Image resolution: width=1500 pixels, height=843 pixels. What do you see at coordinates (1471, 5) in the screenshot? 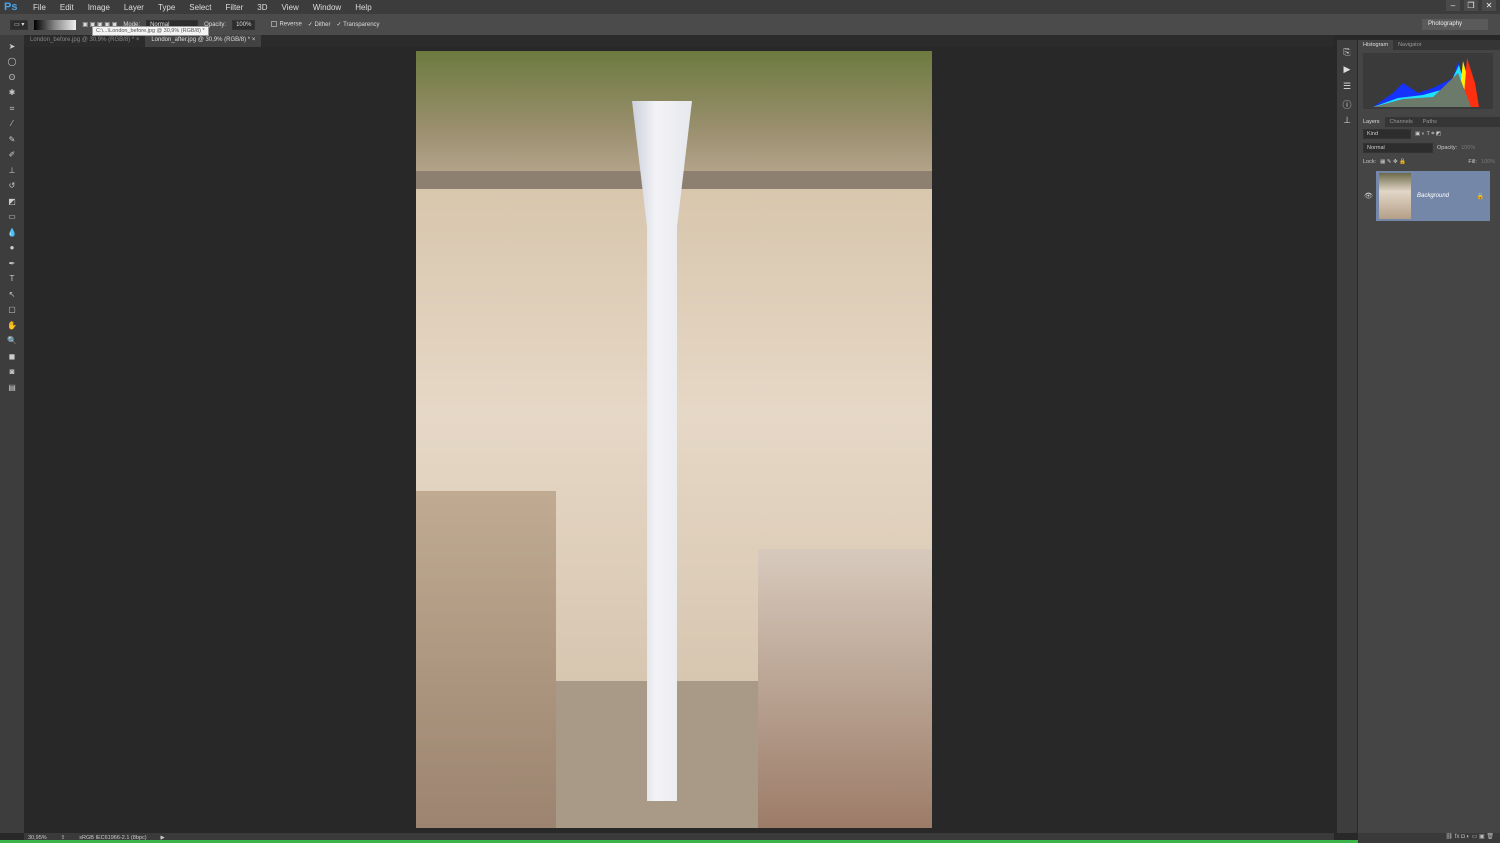
I see `restore-icon: ❐` at bounding box center [1471, 5].